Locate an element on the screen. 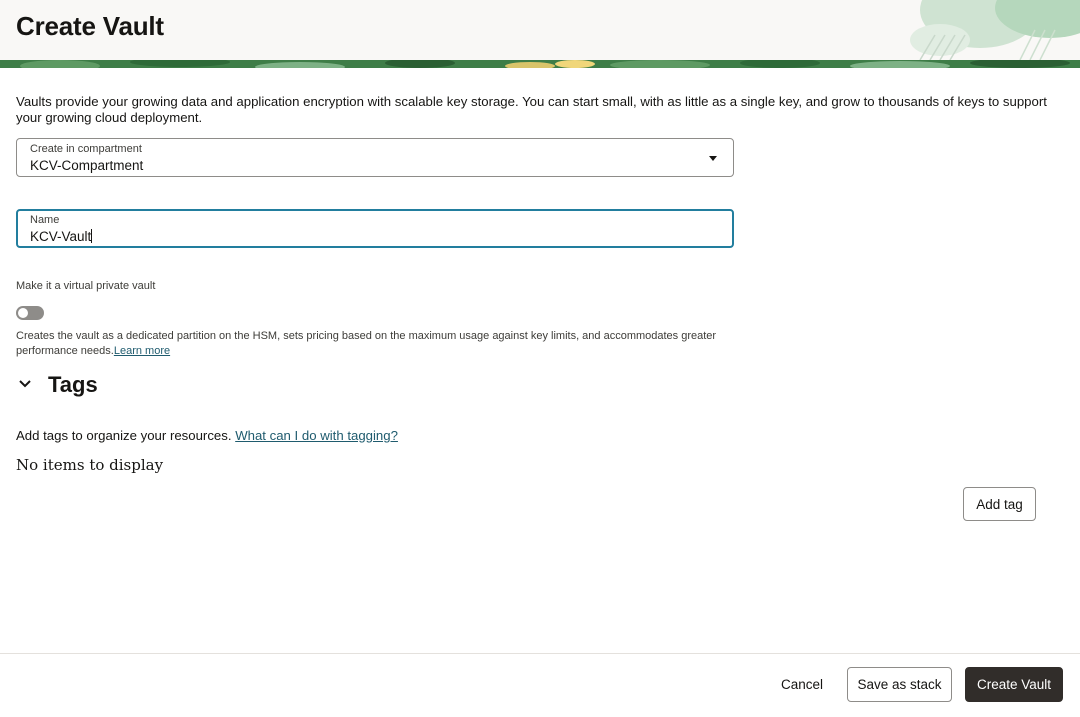 The image size is (1080, 717). decorative-leaf-art is located at coordinates (995, 30).